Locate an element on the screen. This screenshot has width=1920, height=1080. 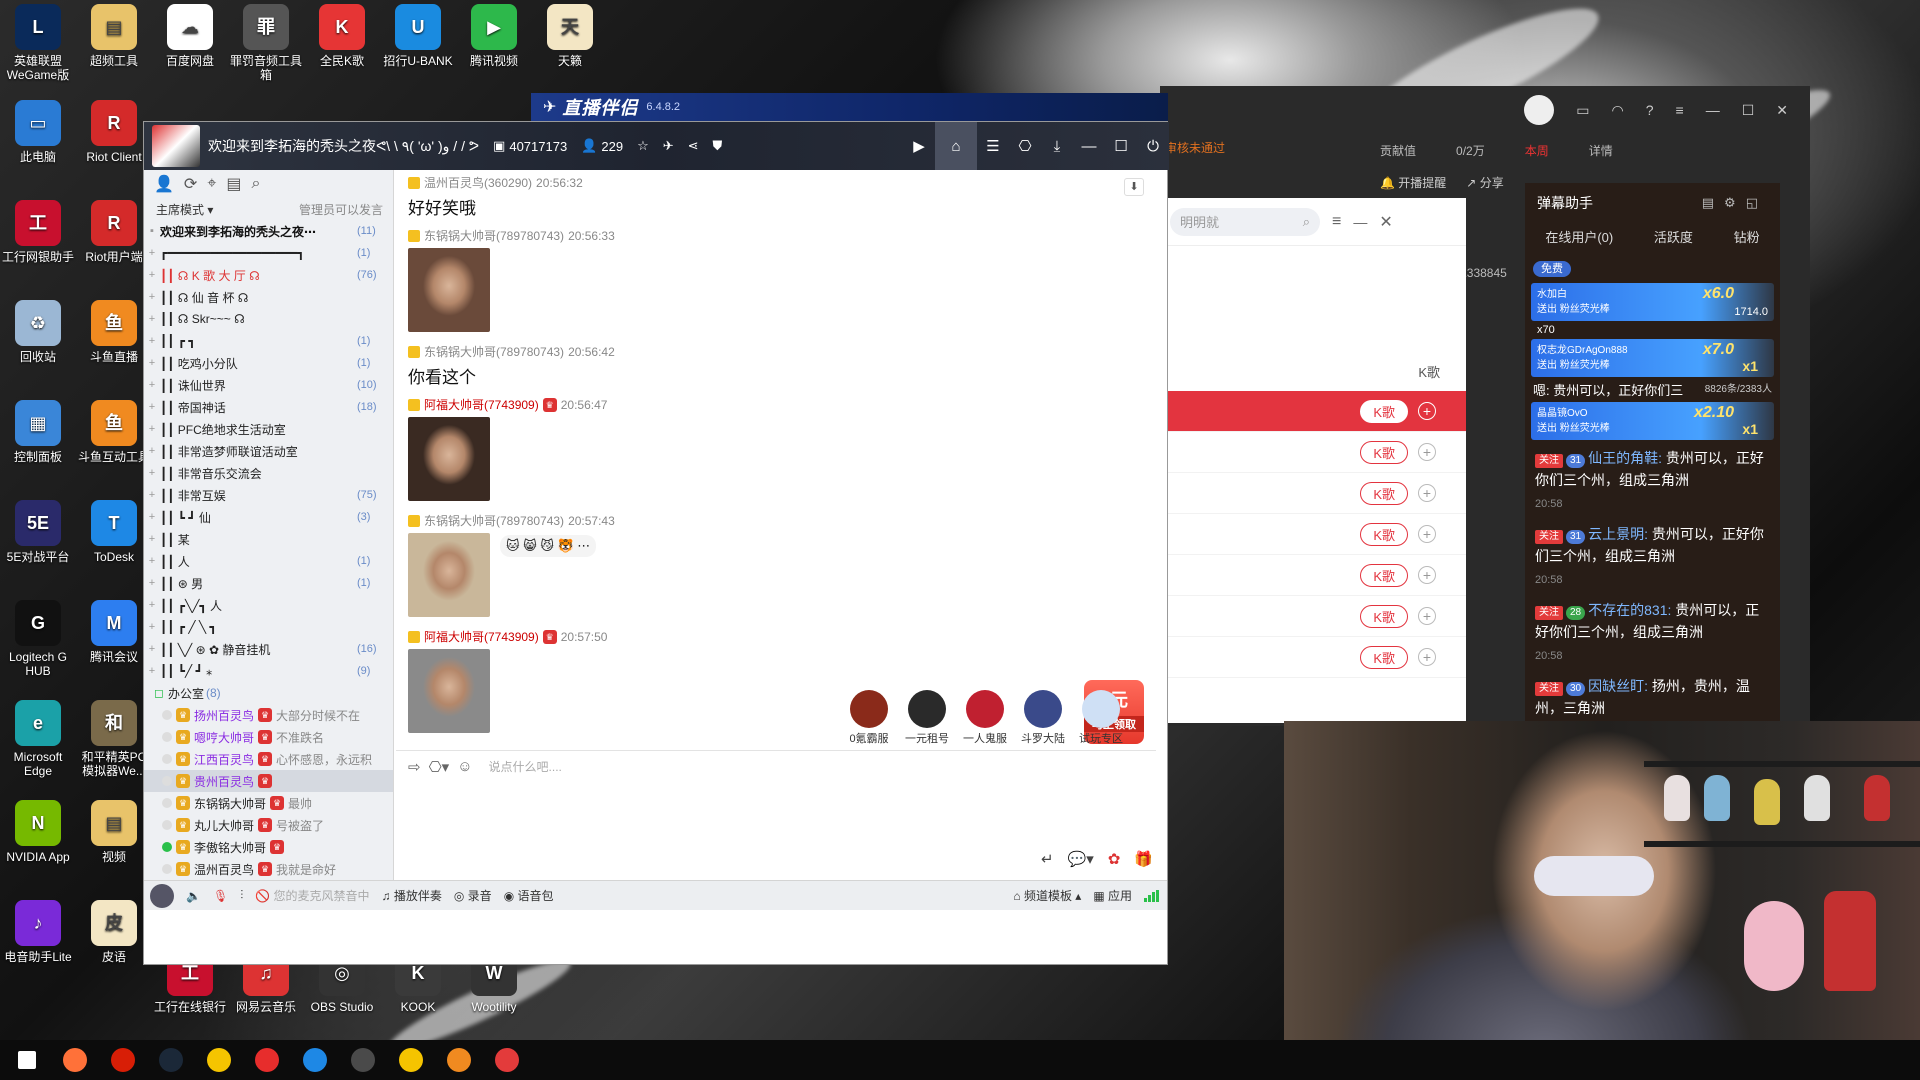
channel-item: + ┃┃ ┗╱ ┛ ⁎ (9) is located at coordinates (268, 671).